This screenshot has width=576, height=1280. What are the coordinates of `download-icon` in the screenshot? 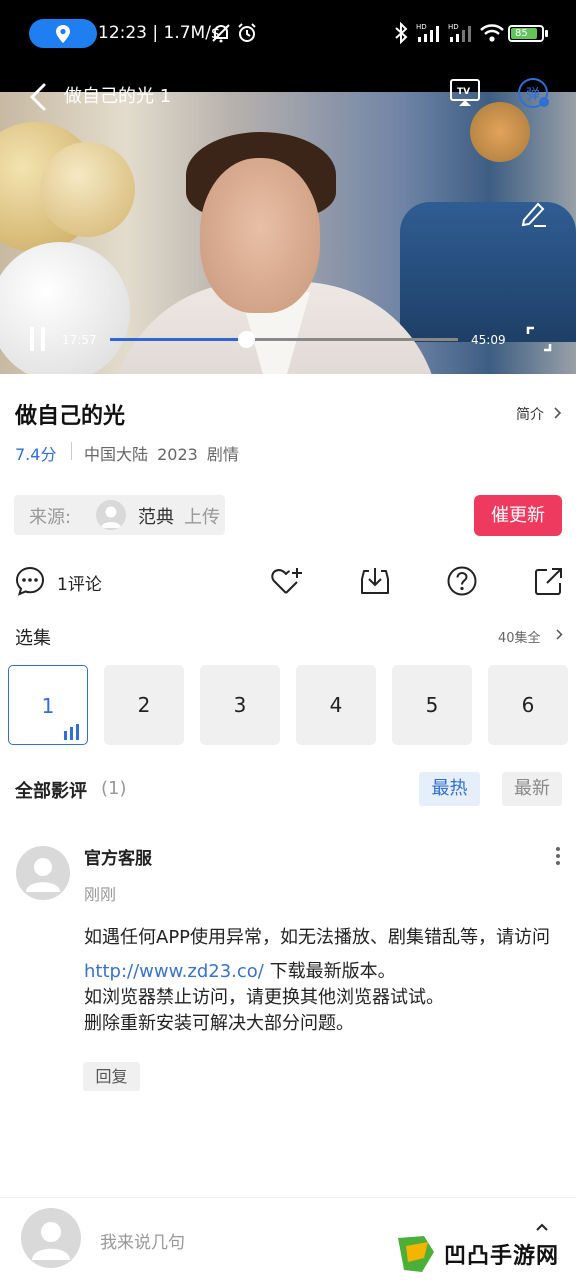 It's located at (375, 581).